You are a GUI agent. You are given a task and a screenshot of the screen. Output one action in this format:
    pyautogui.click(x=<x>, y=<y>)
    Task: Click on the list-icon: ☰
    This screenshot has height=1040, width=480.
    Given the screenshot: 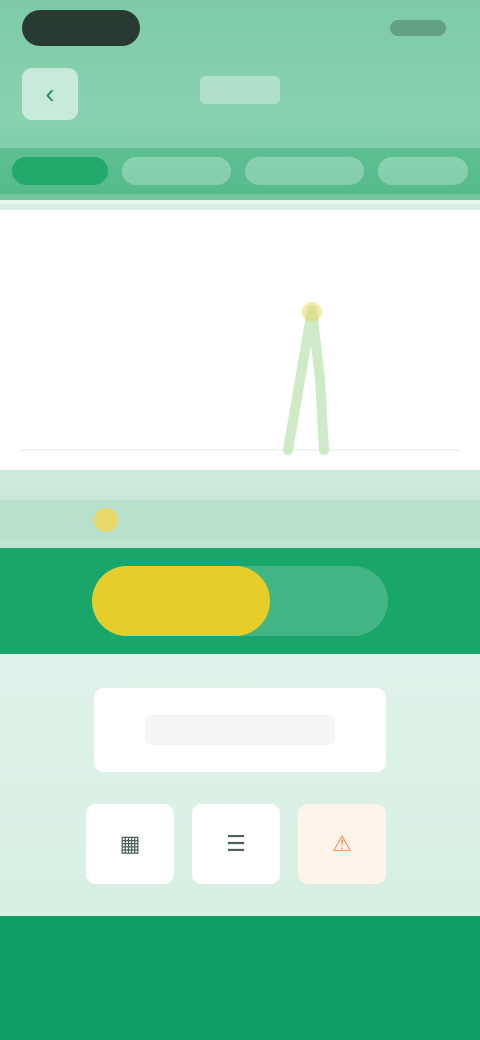 What is the action you would take?
    pyautogui.click(x=236, y=843)
    